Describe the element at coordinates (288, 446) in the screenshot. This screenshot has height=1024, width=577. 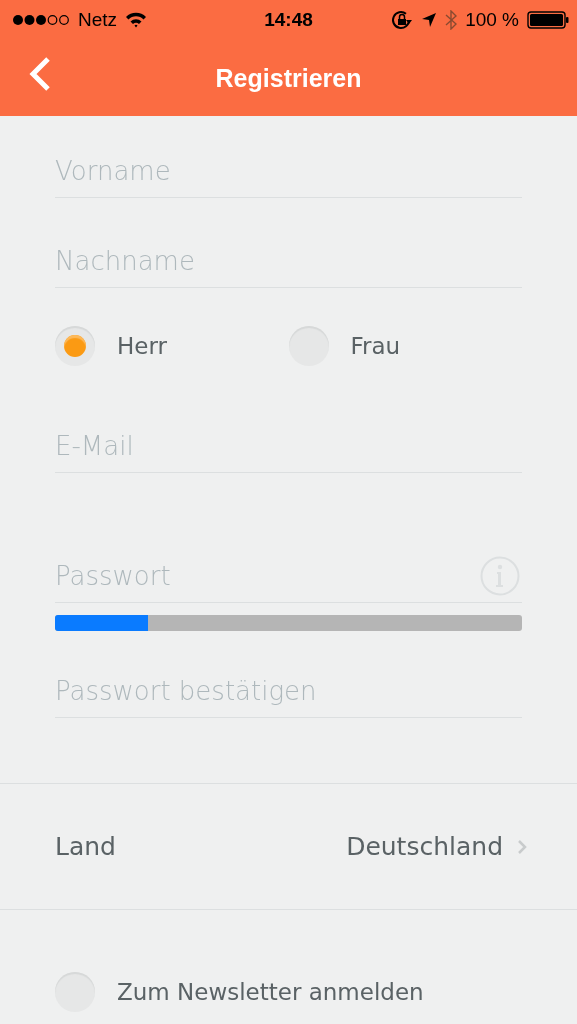
I see `email-field: E-Mail` at that location.